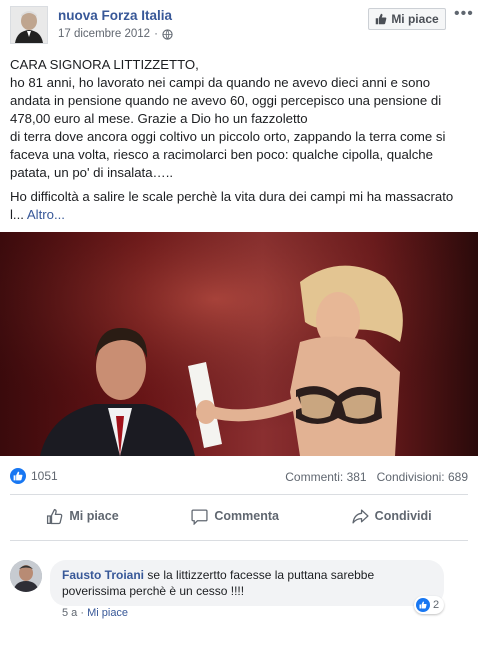  I want to click on comment-like-link: Mi piace, so click(107, 613).